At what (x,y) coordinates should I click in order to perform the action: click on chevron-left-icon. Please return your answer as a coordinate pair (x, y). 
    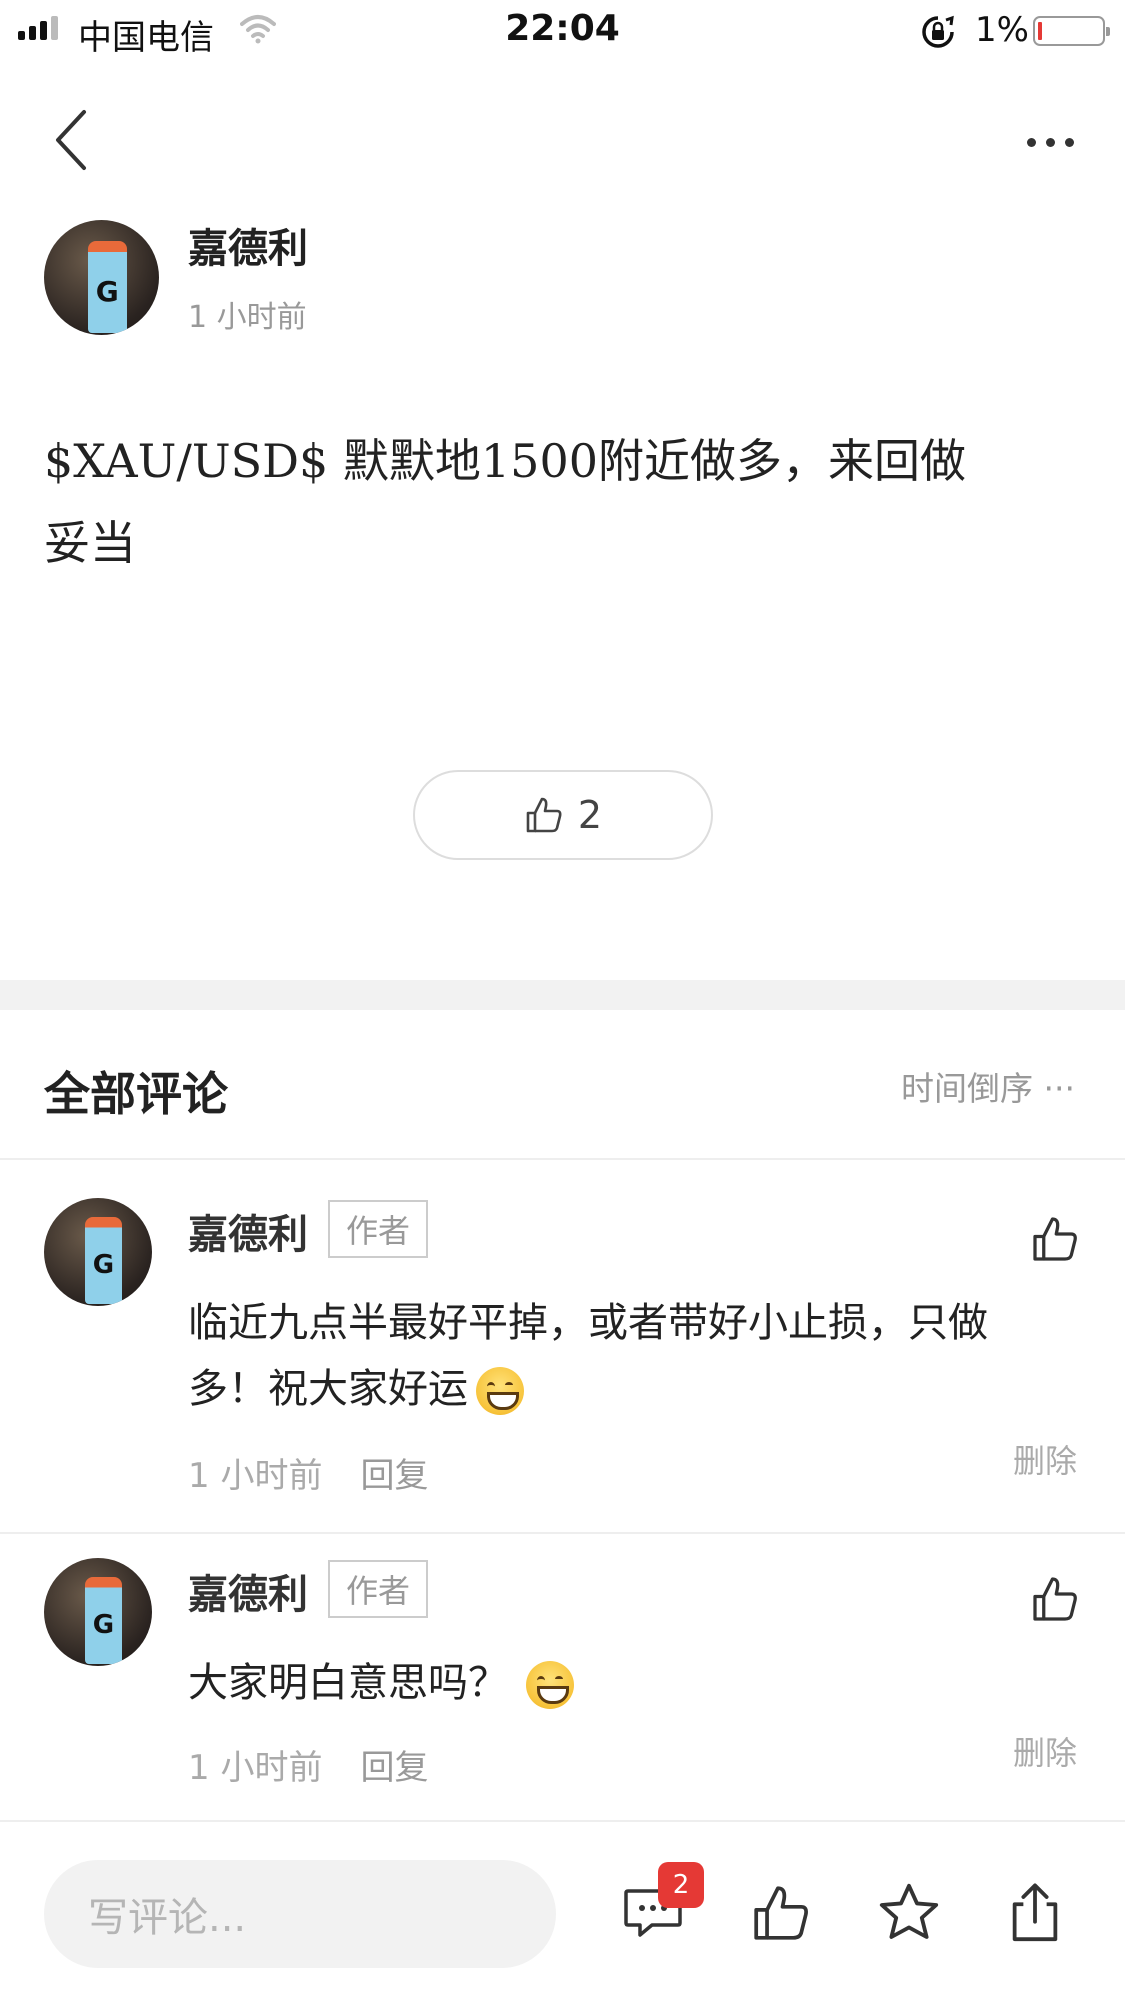
    Looking at the image, I should click on (71, 140).